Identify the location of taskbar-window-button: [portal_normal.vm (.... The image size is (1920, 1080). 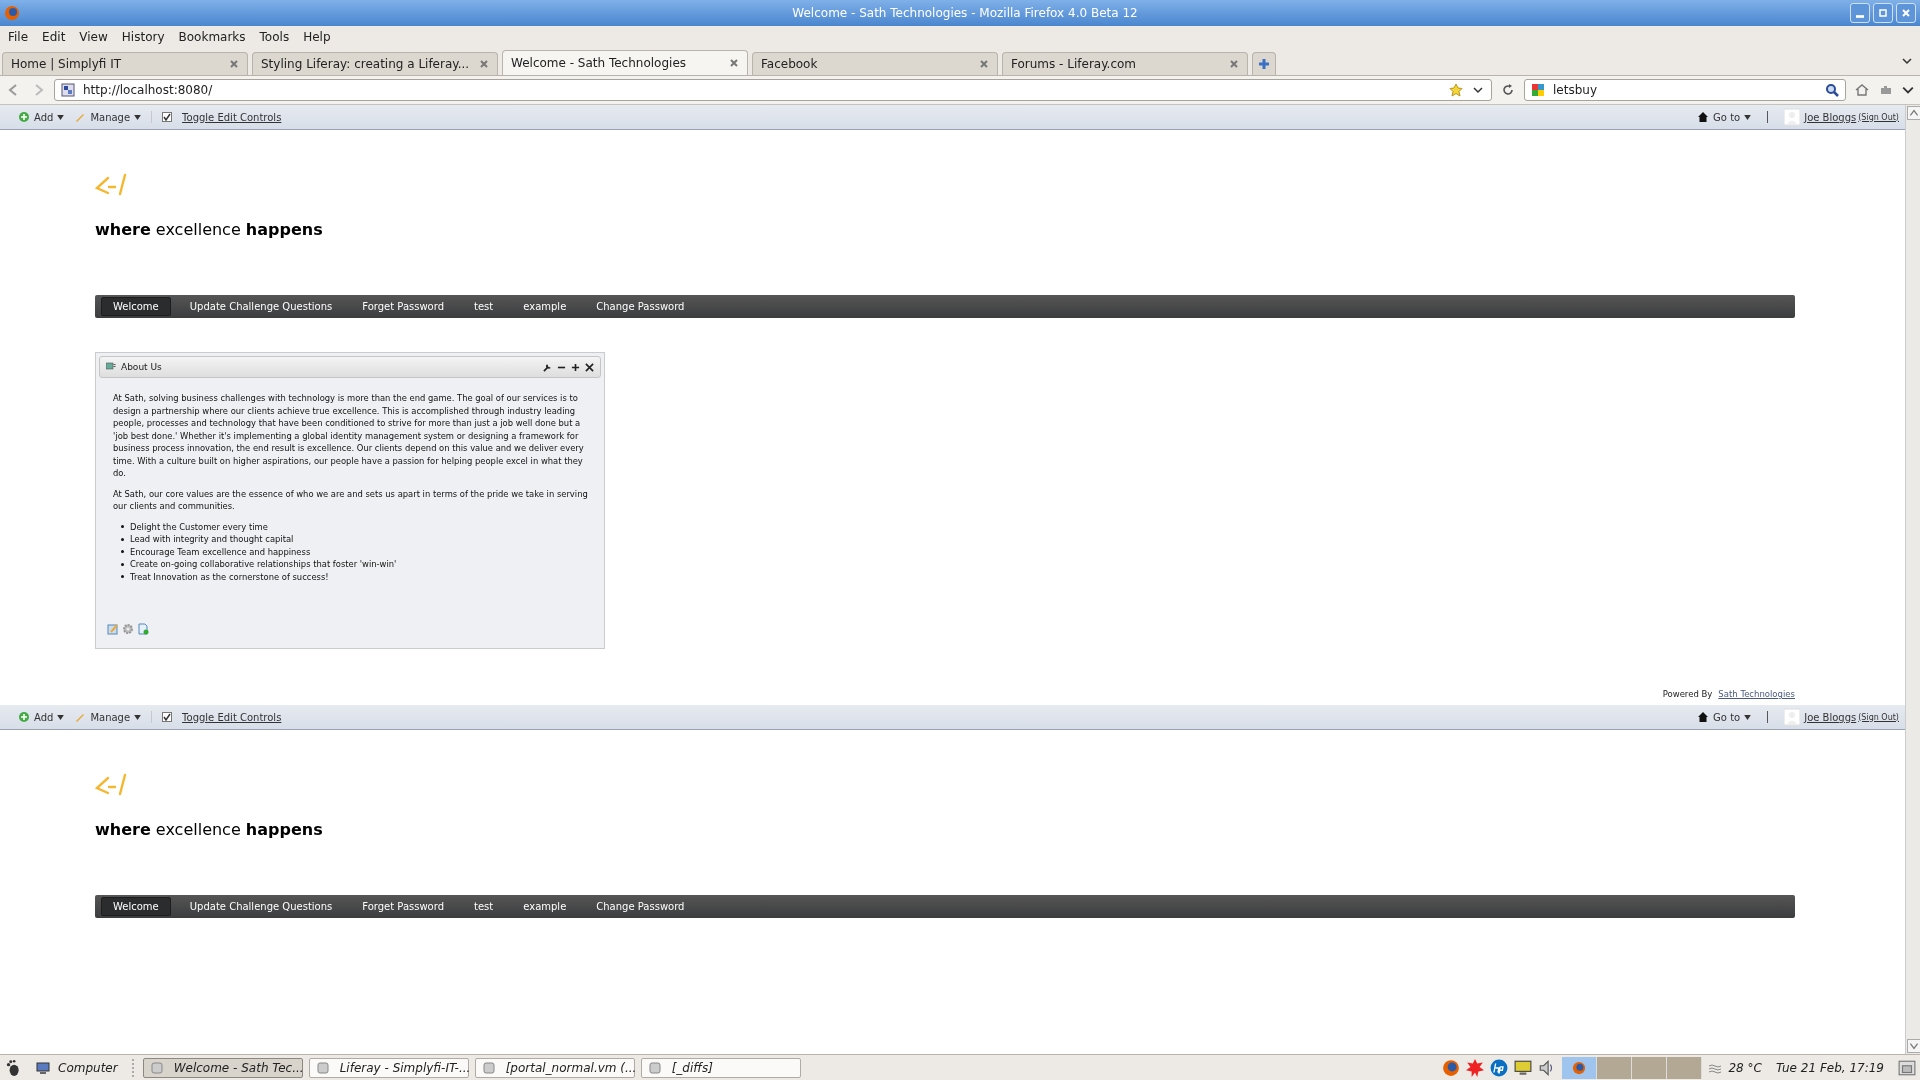
(554, 1067).